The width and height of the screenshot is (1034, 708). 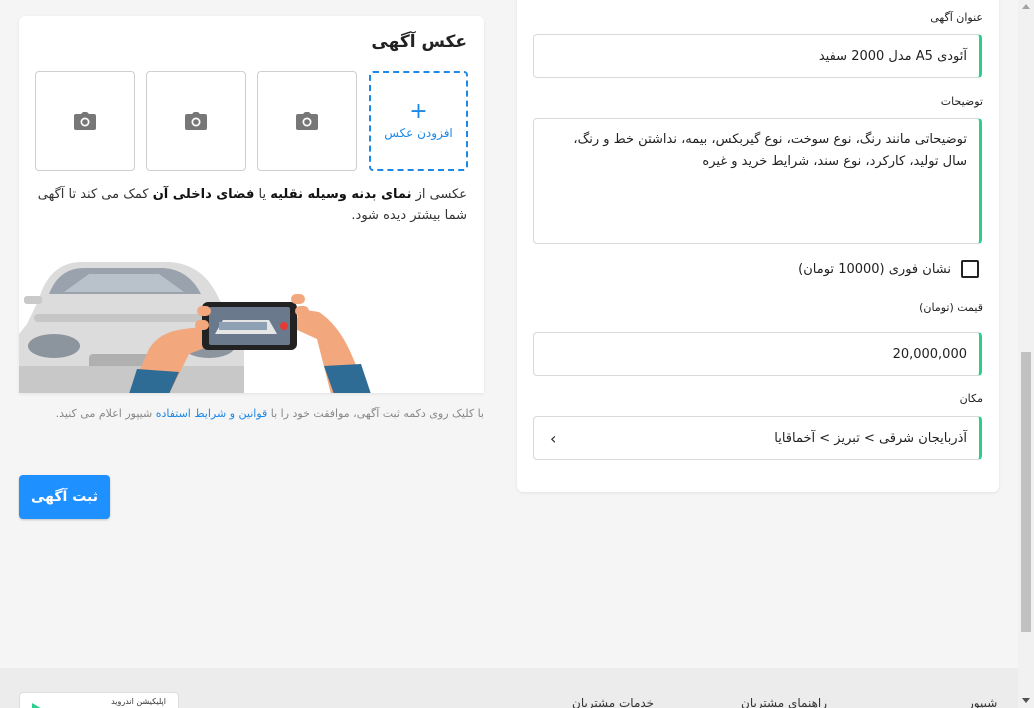 What do you see at coordinates (203, 194) in the screenshot?
I see `desc-bold-2: فضای داخلی آن` at bounding box center [203, 194].